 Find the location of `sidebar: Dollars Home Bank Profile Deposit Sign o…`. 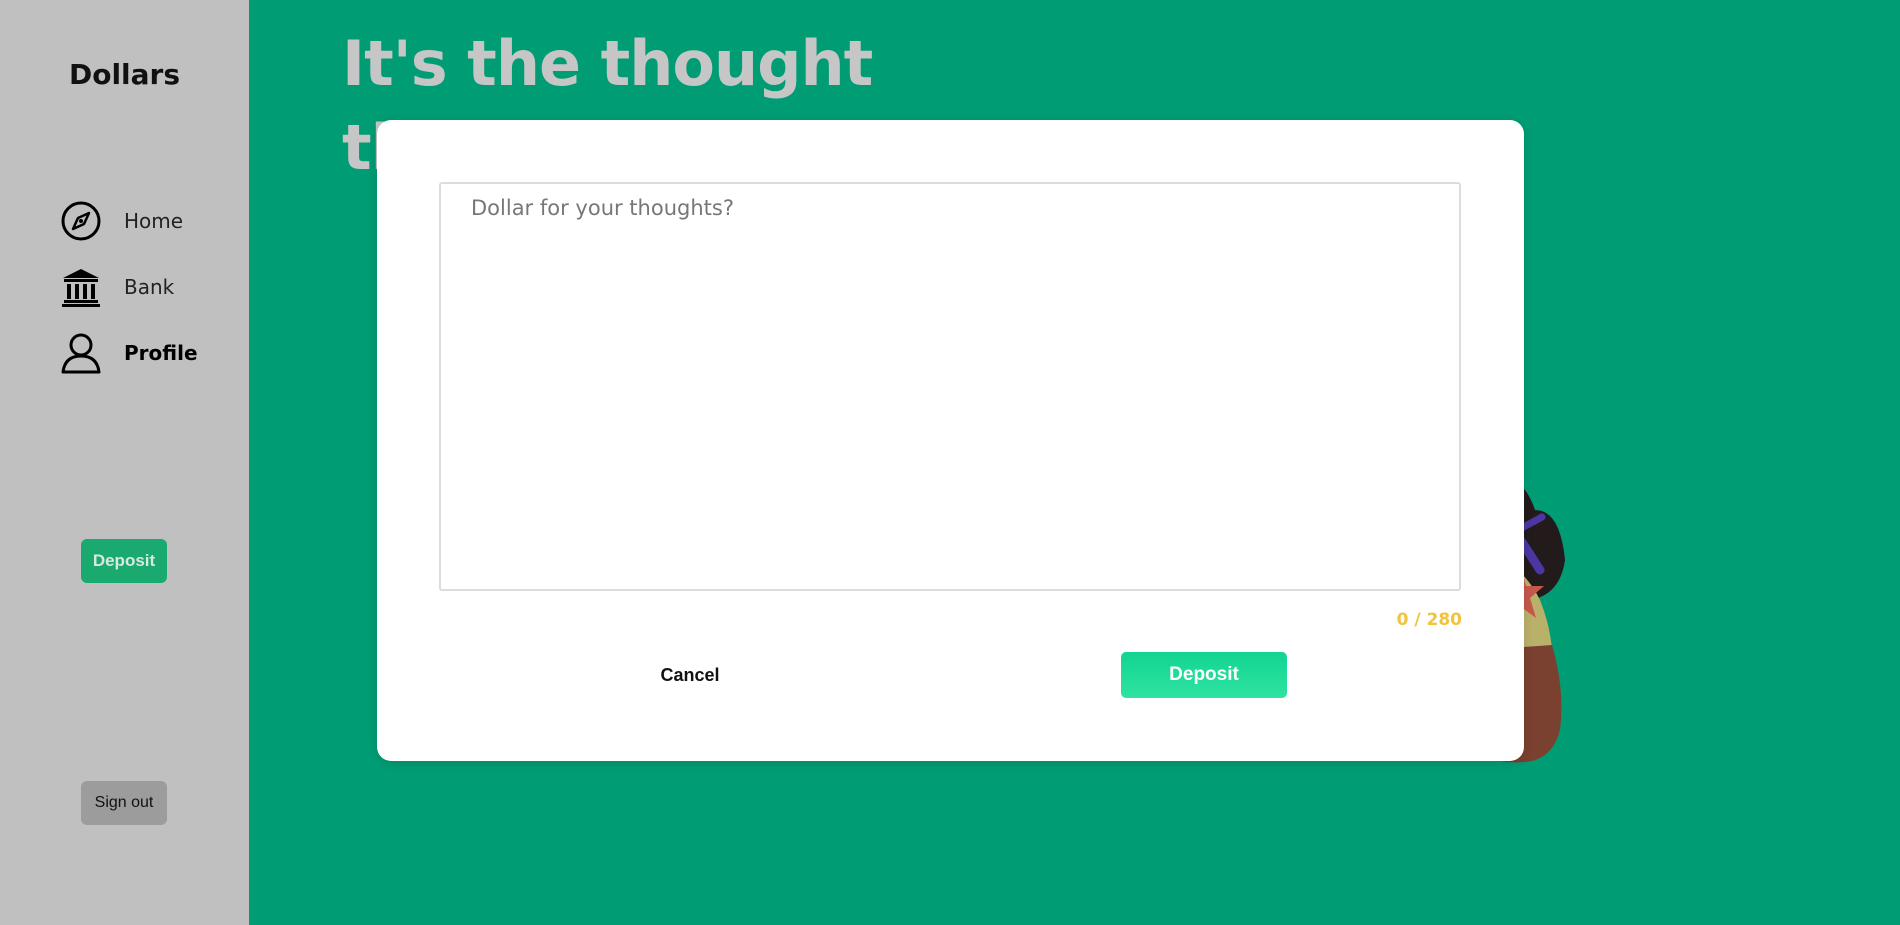

sidebar: Dollars Home Bank Profile Deposit Sign o… is located at coordinates (124, 462).